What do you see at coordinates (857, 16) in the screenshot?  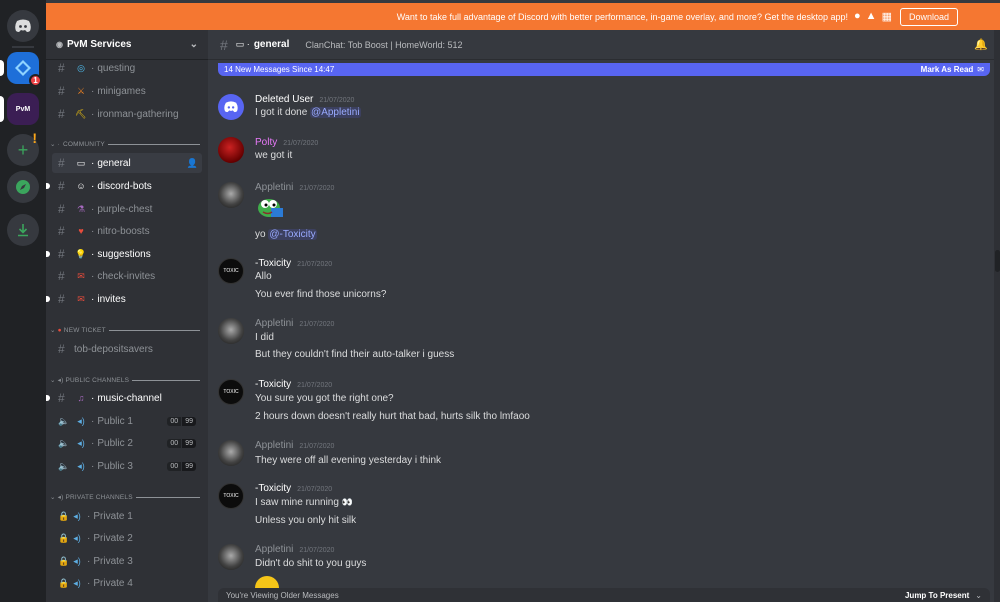 I see `apple-icon: ●` at bounding box center [857, 16].